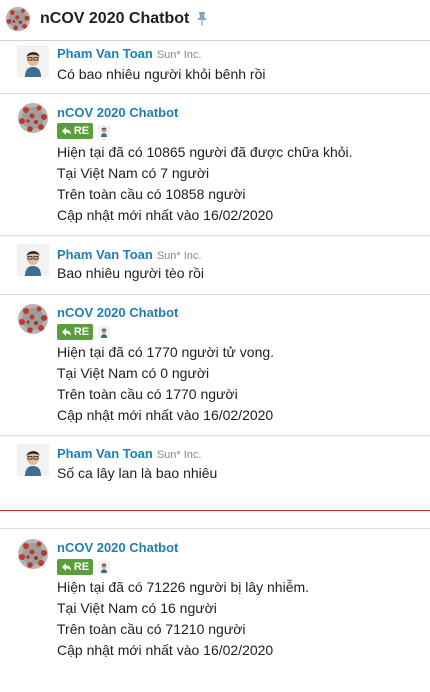  I want to click on message-line: Có bao nhiêu người khỏi bênh rồi, so click(161, 74).